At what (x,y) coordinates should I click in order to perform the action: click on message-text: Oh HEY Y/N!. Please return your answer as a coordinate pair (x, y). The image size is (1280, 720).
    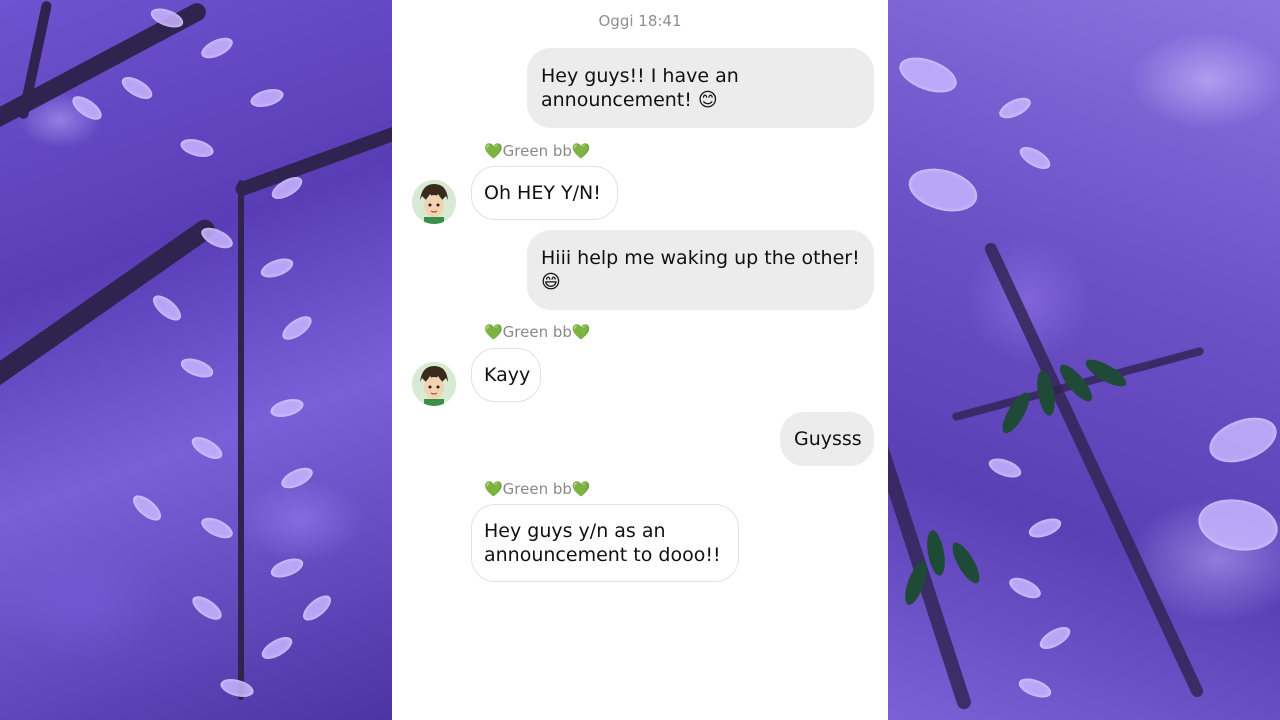
    Looking at the image, I should click on (542, 193).